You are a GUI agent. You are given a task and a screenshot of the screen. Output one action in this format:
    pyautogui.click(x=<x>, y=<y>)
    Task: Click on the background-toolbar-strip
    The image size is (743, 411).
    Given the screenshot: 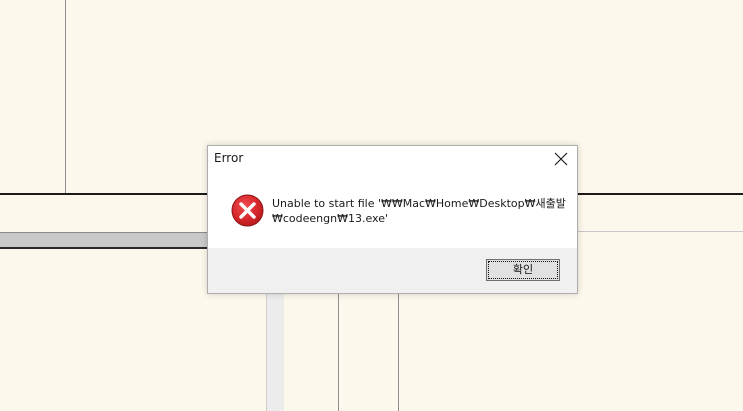 What is the action you would take?
    pyautogui.click(x=104, y=240)
    